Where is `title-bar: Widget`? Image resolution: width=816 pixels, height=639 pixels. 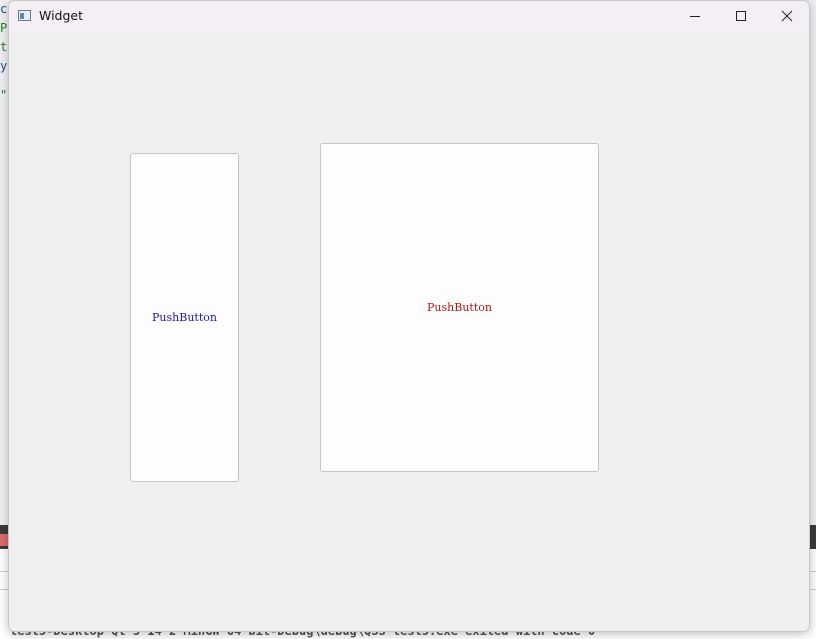 title-bar: Widget is located at coordinates (409, 16).